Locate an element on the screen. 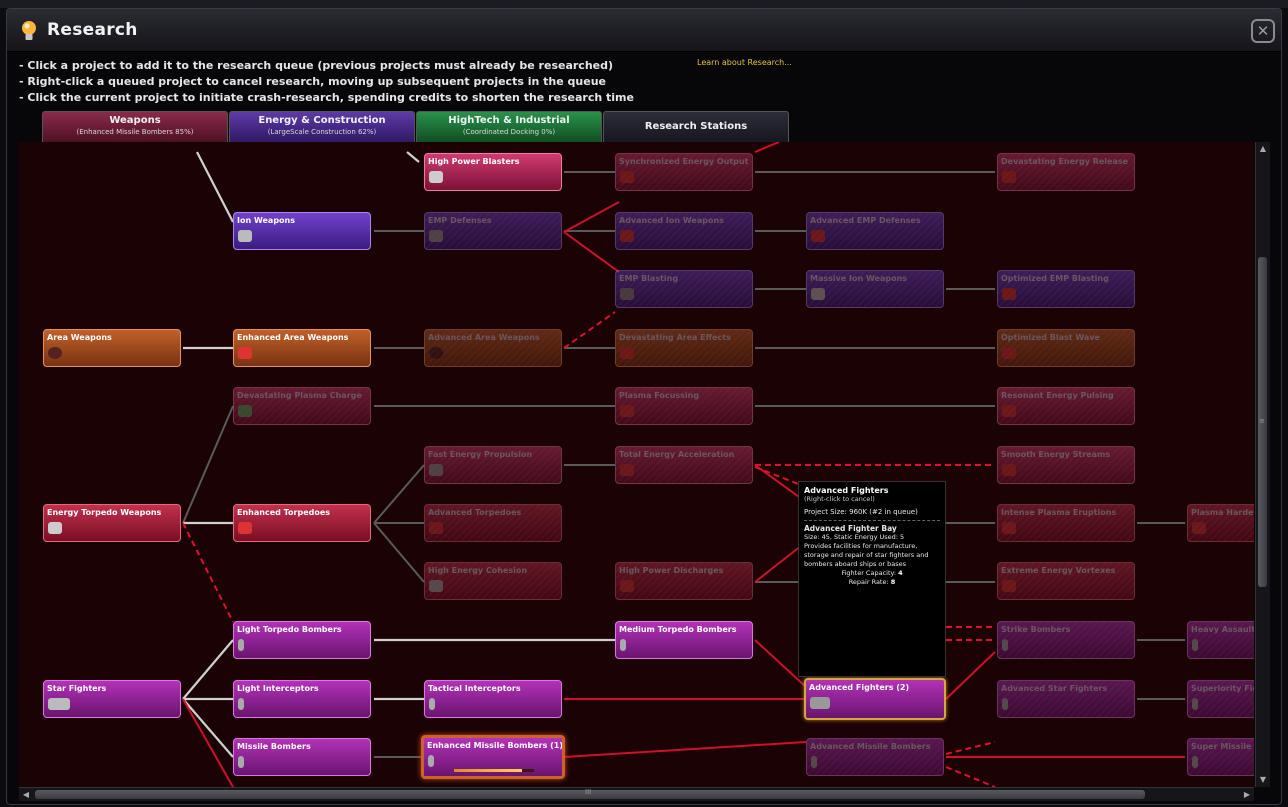 The image size is (1288, 807). vertical-scrollbar: ▲ ≡ ▼ is located at coordinates (1262, 464).